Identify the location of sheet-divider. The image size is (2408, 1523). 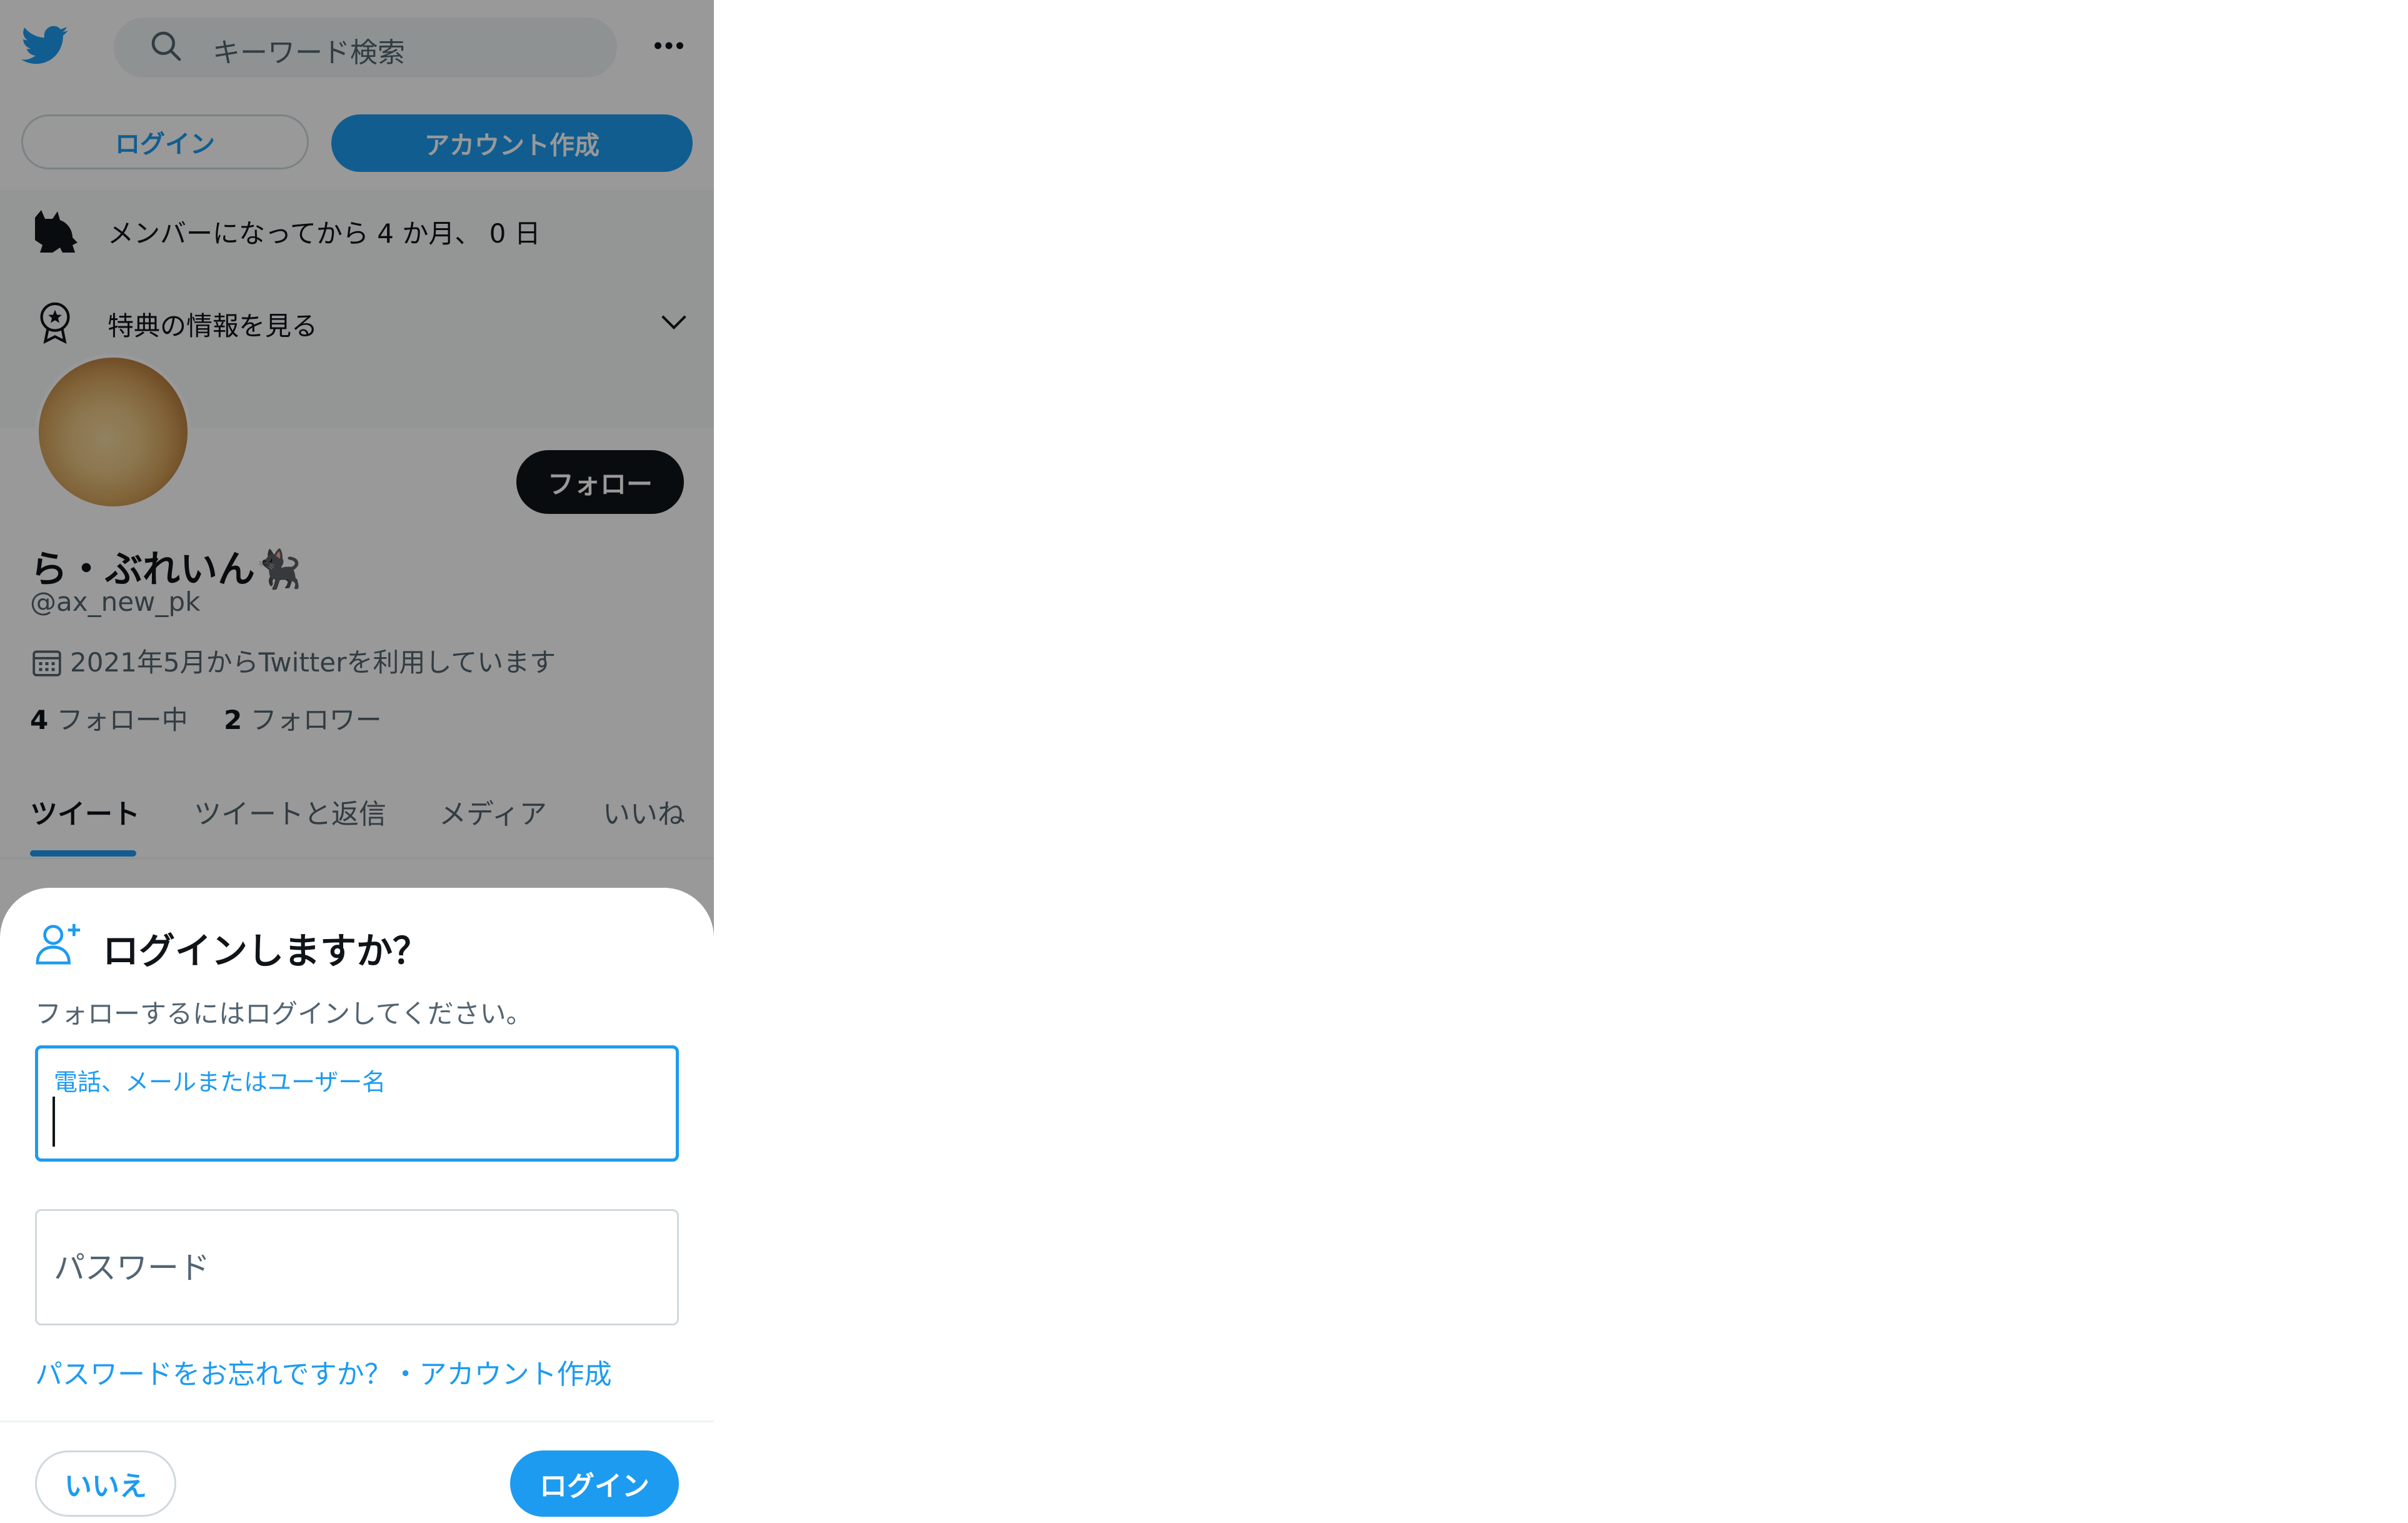
(357, 1421).